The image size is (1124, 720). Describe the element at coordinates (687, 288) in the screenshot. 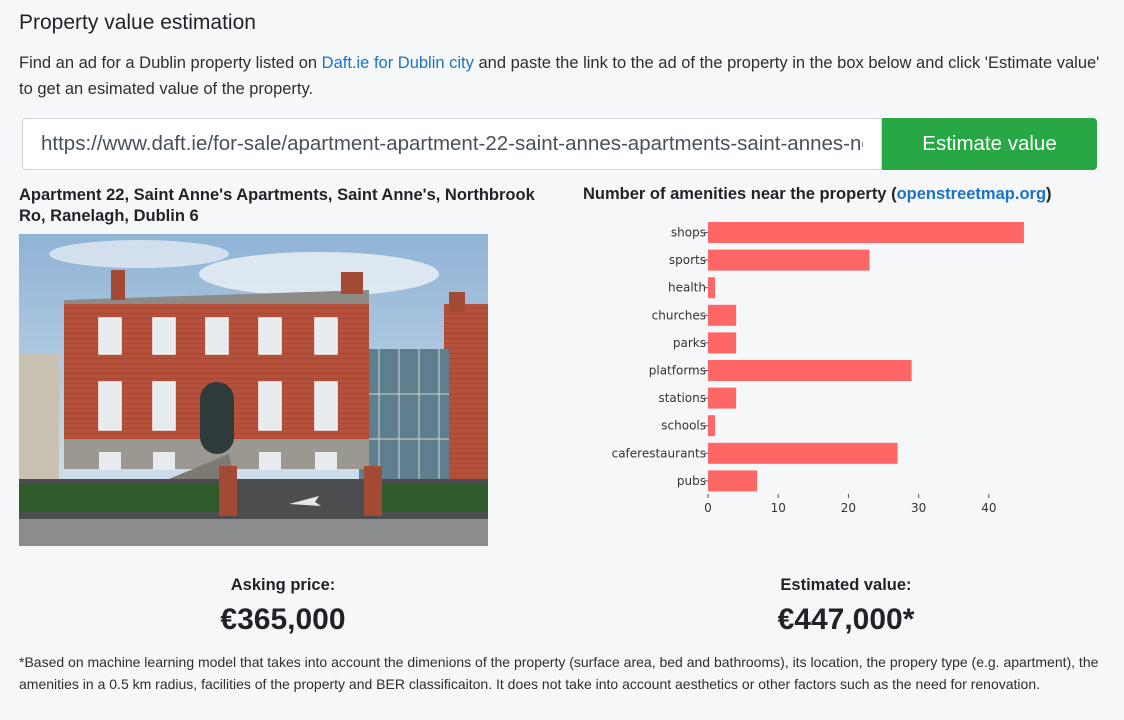

I see `y-tick-label-health: health` at that location.